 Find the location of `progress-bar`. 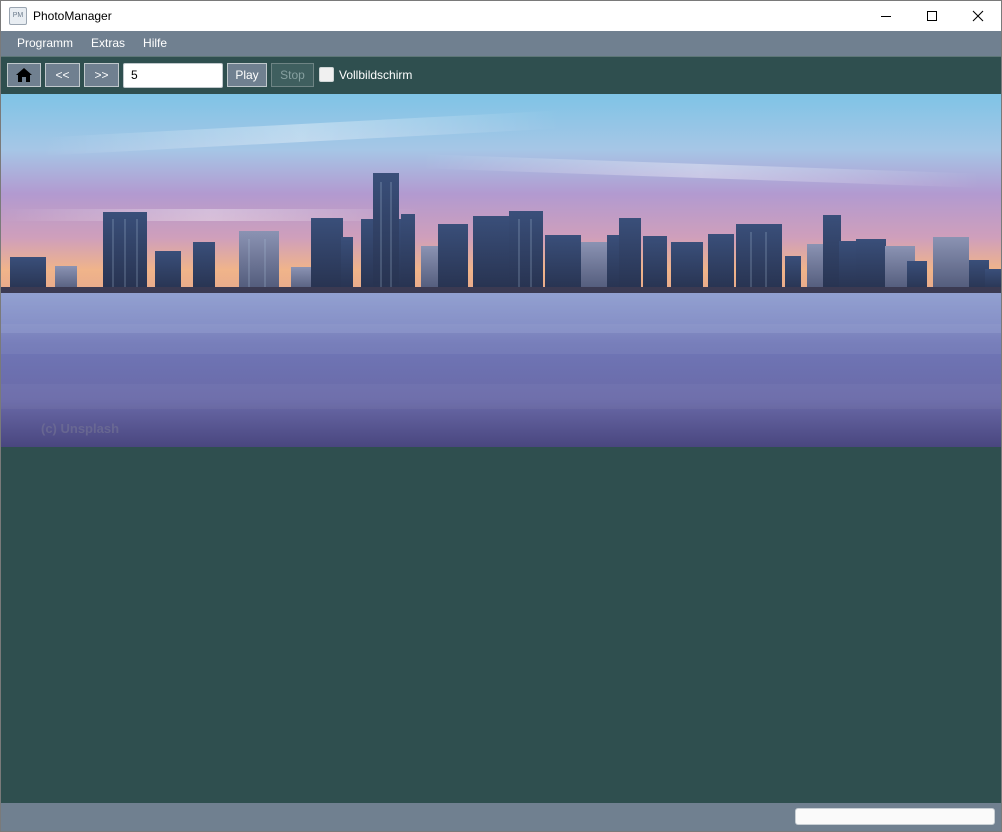

progress-bar is located at coordinates (895, 816).